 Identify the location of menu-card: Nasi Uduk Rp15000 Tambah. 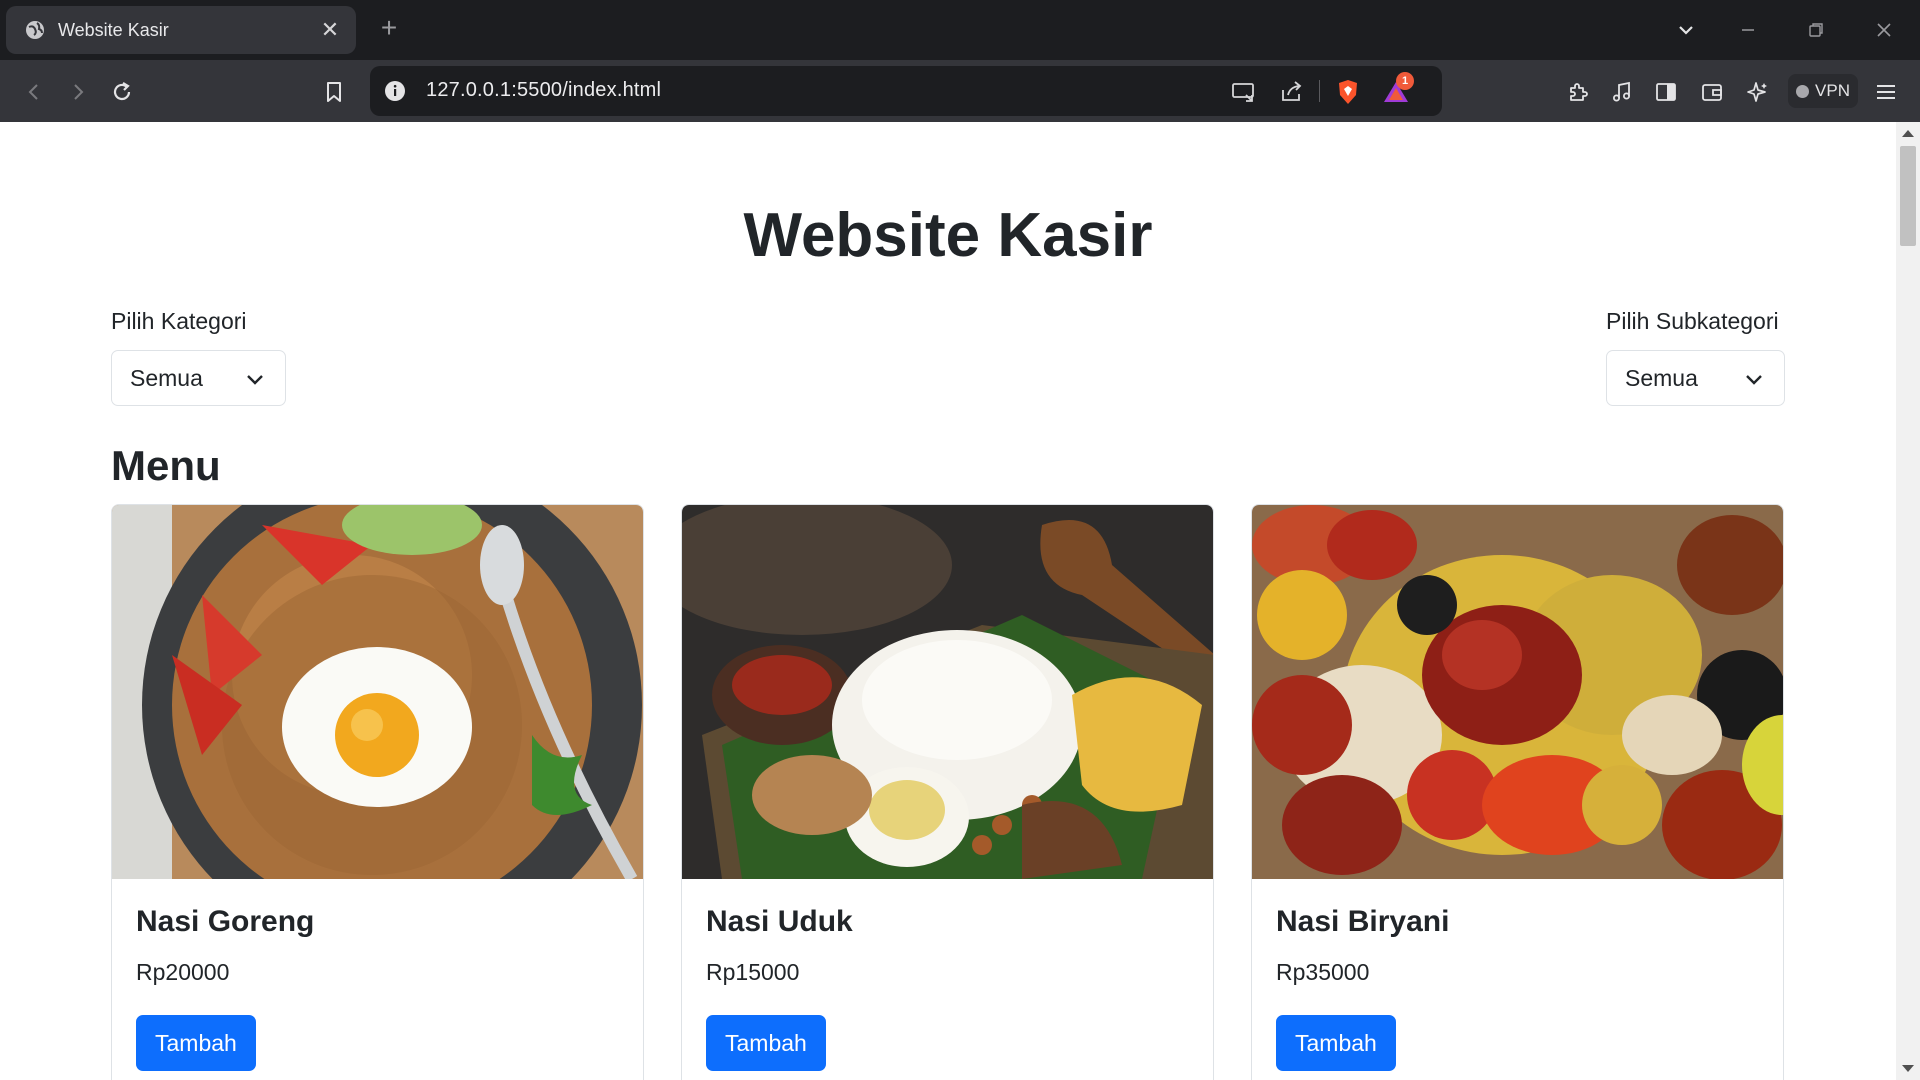
(947, 792).